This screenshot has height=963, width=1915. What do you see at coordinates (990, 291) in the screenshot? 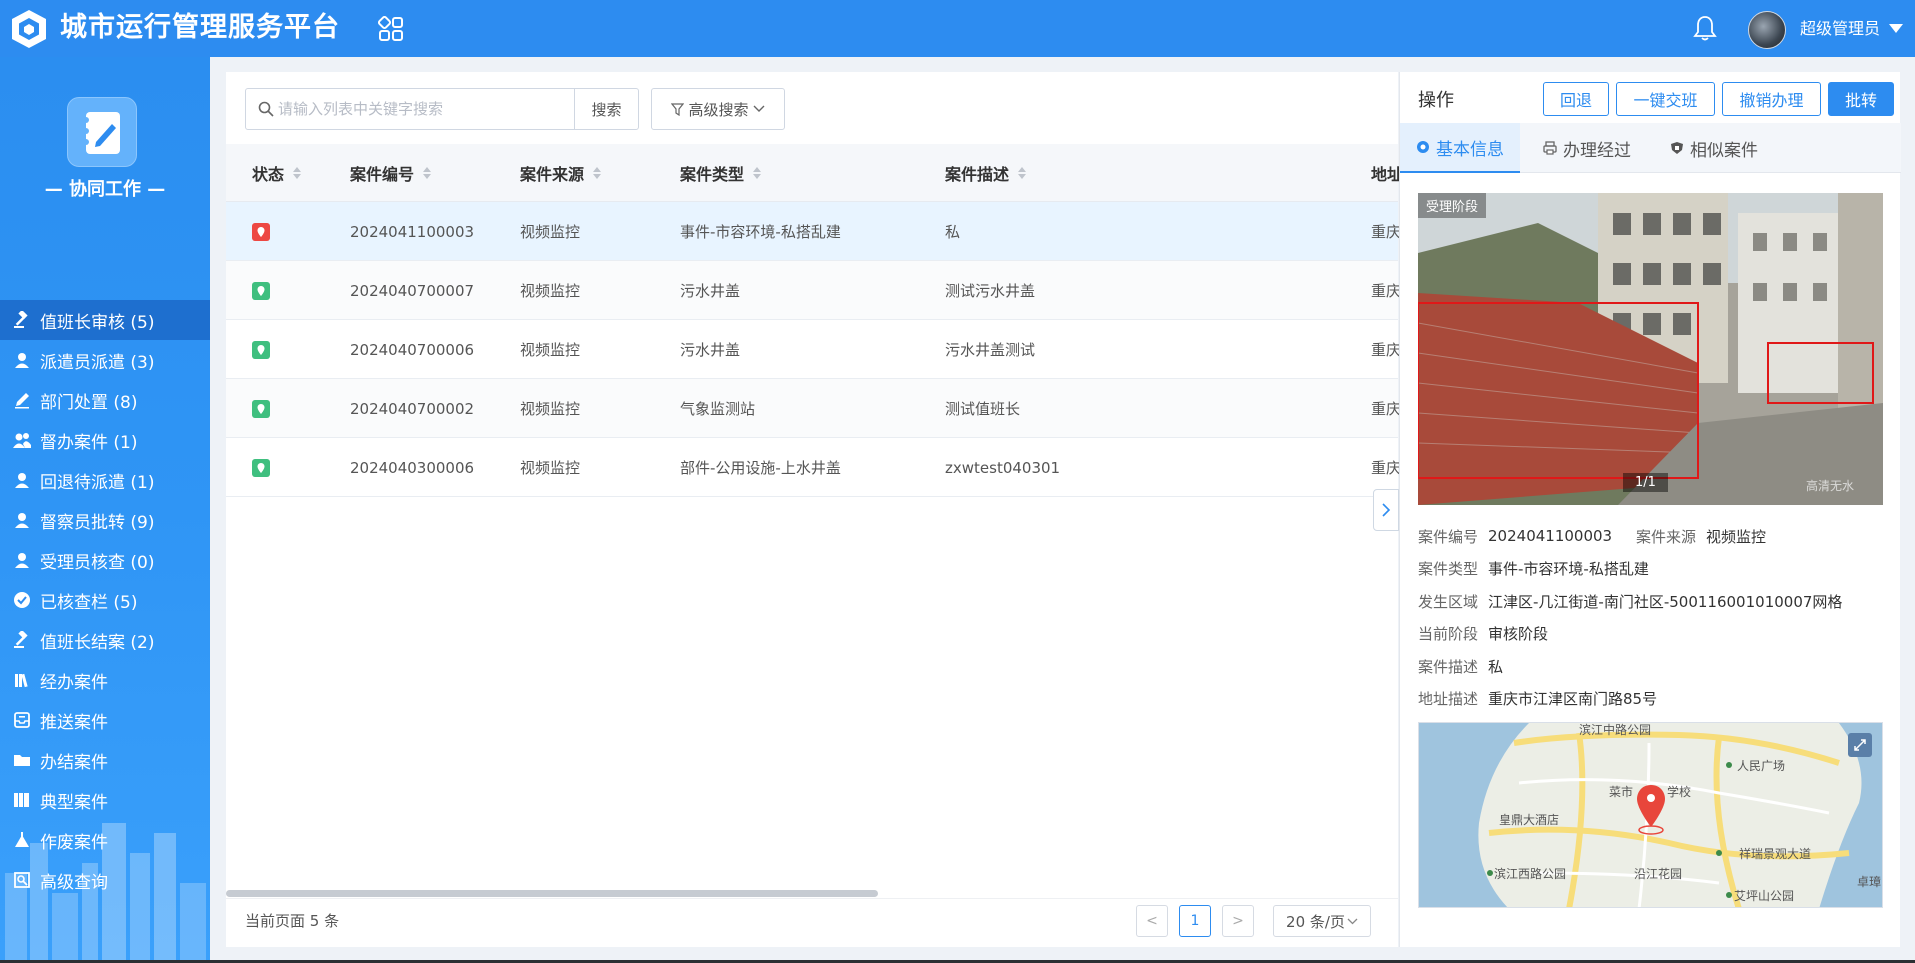
I see `case-desc: 测试污水井盖` at bounding box center [990, 291].